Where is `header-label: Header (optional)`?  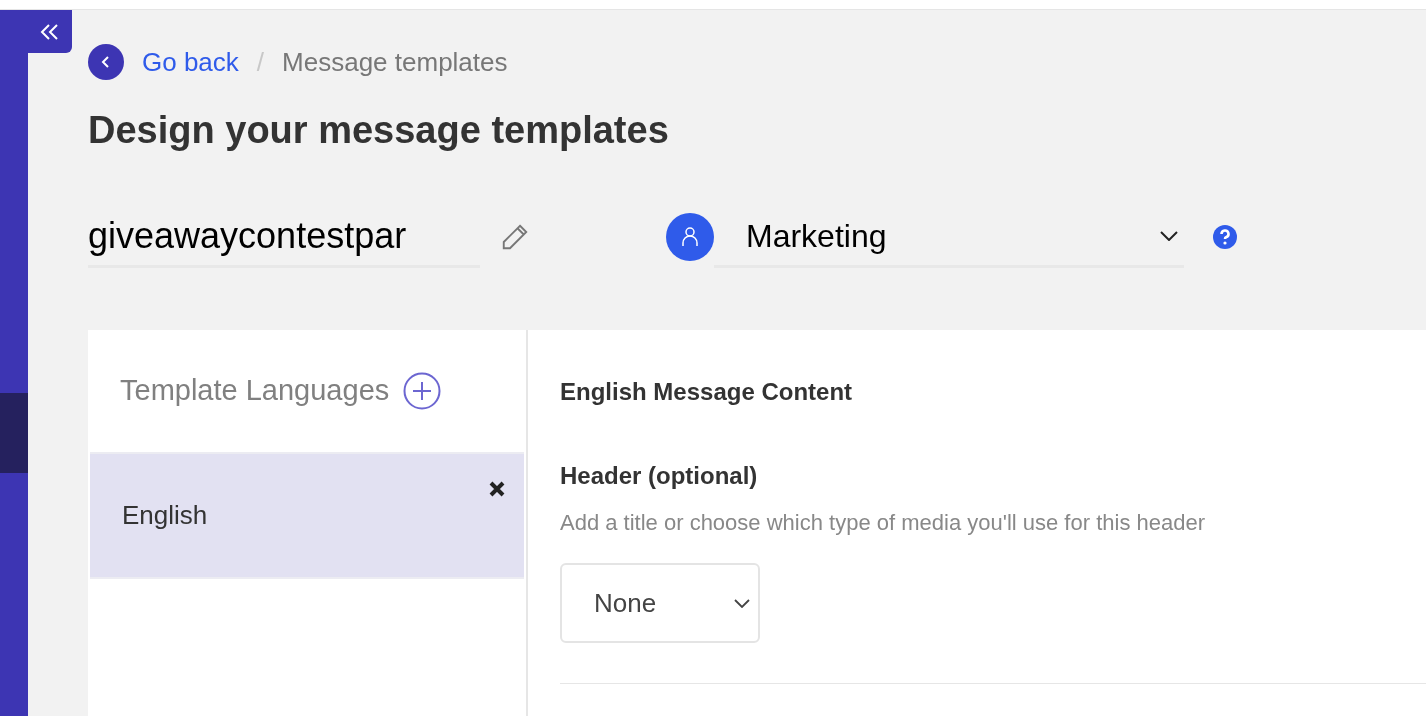
header-label: Header (optional) is located at coordinates (659, 476).